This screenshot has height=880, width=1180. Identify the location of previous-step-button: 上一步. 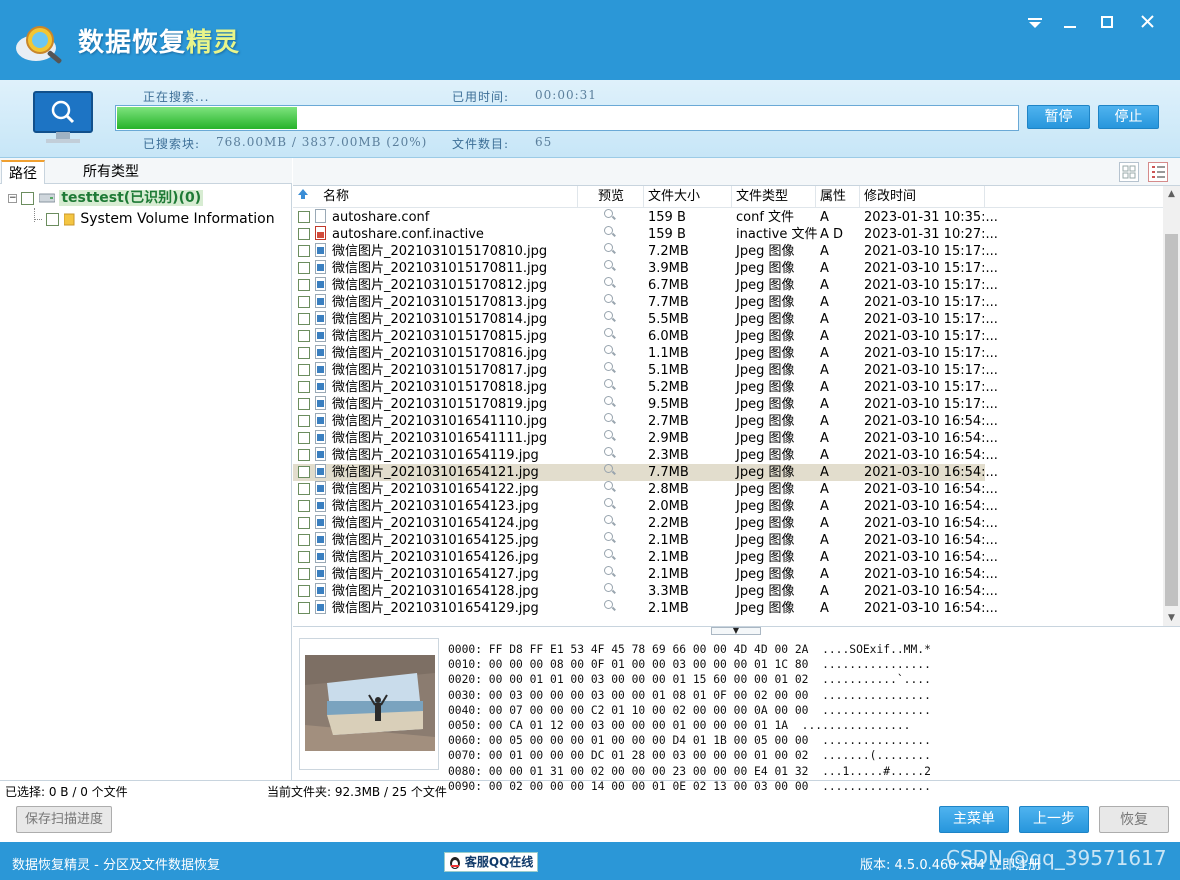
(1054, 819).